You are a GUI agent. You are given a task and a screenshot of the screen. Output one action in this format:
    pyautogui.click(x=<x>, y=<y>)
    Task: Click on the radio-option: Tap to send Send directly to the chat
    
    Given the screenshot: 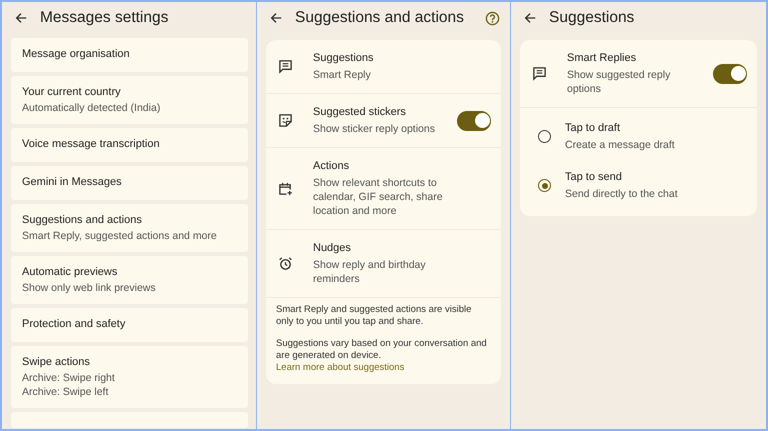 What is the action you would take?
    pyautogui.click(x=638, y=185)
    